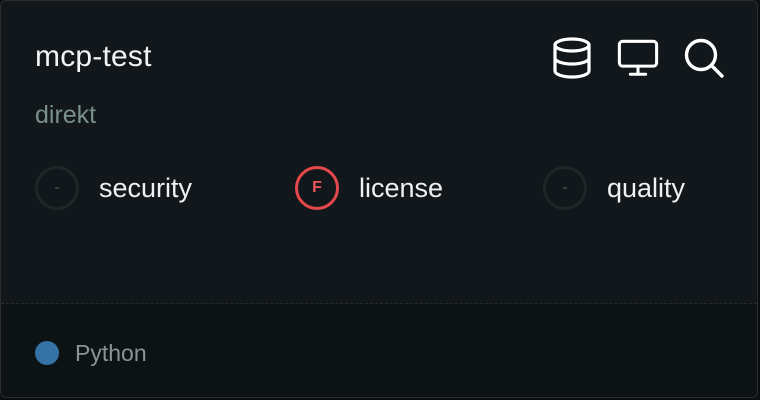  I want to click on score-security: - security, so click(113, 188).